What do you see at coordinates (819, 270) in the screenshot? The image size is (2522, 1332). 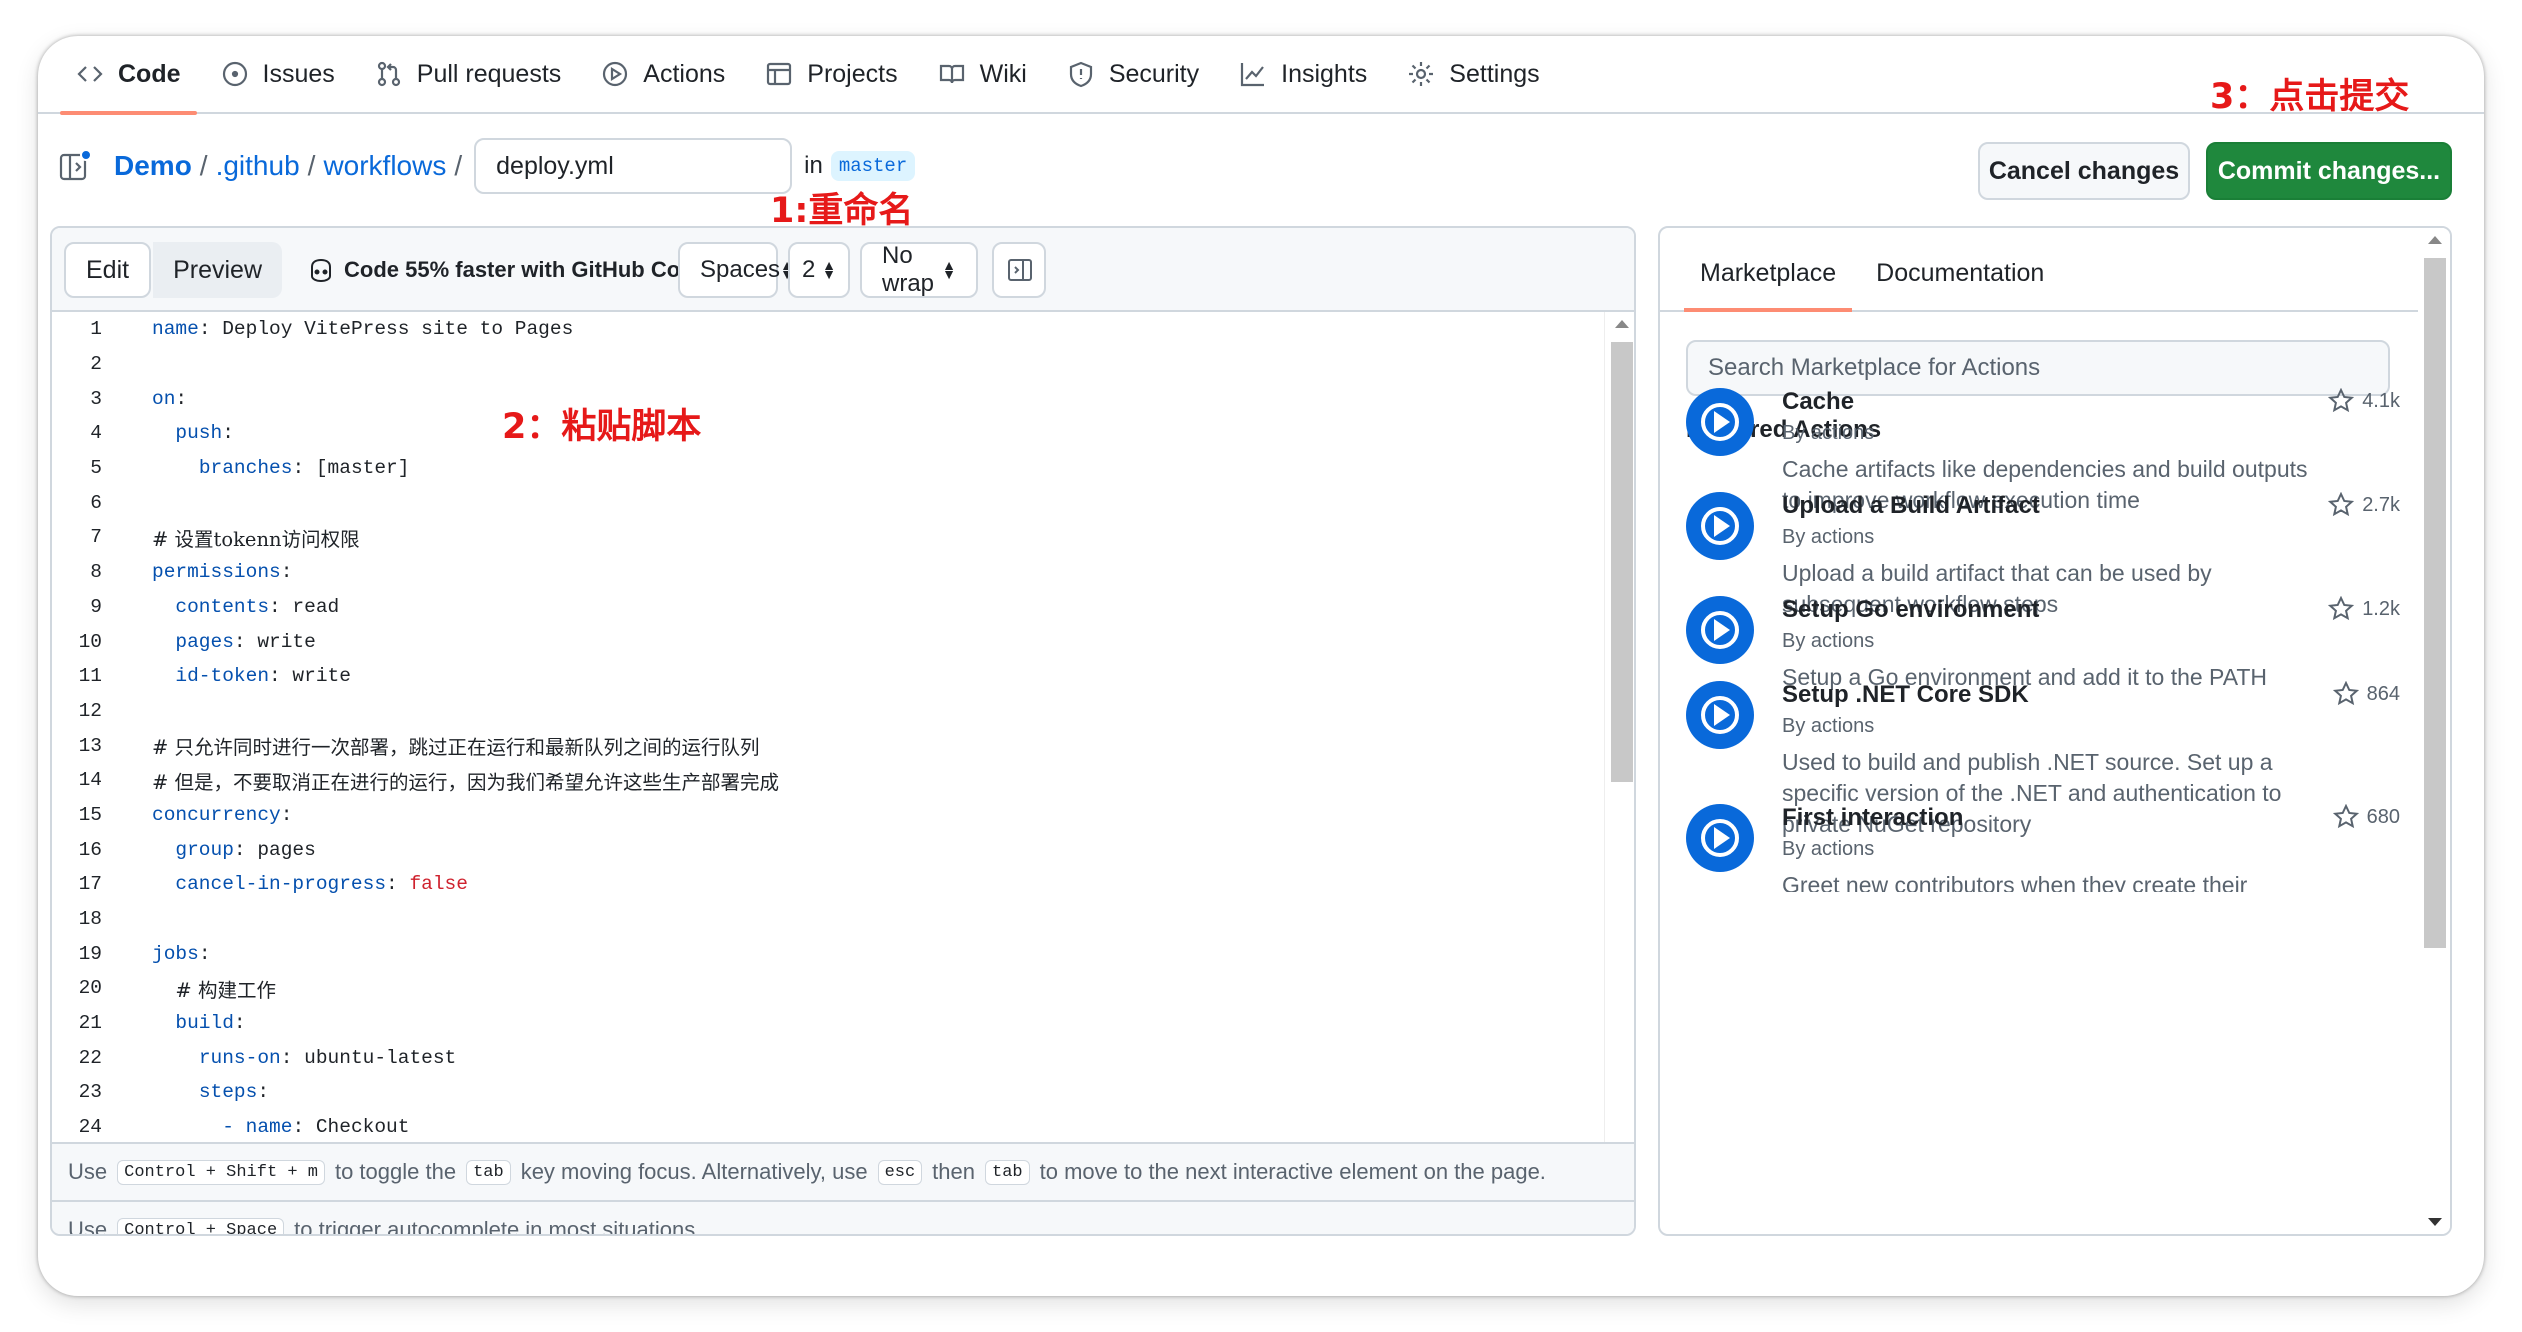 I see `indent-size-select: 2 ▲ ▼` at bounding box center [819, 270].